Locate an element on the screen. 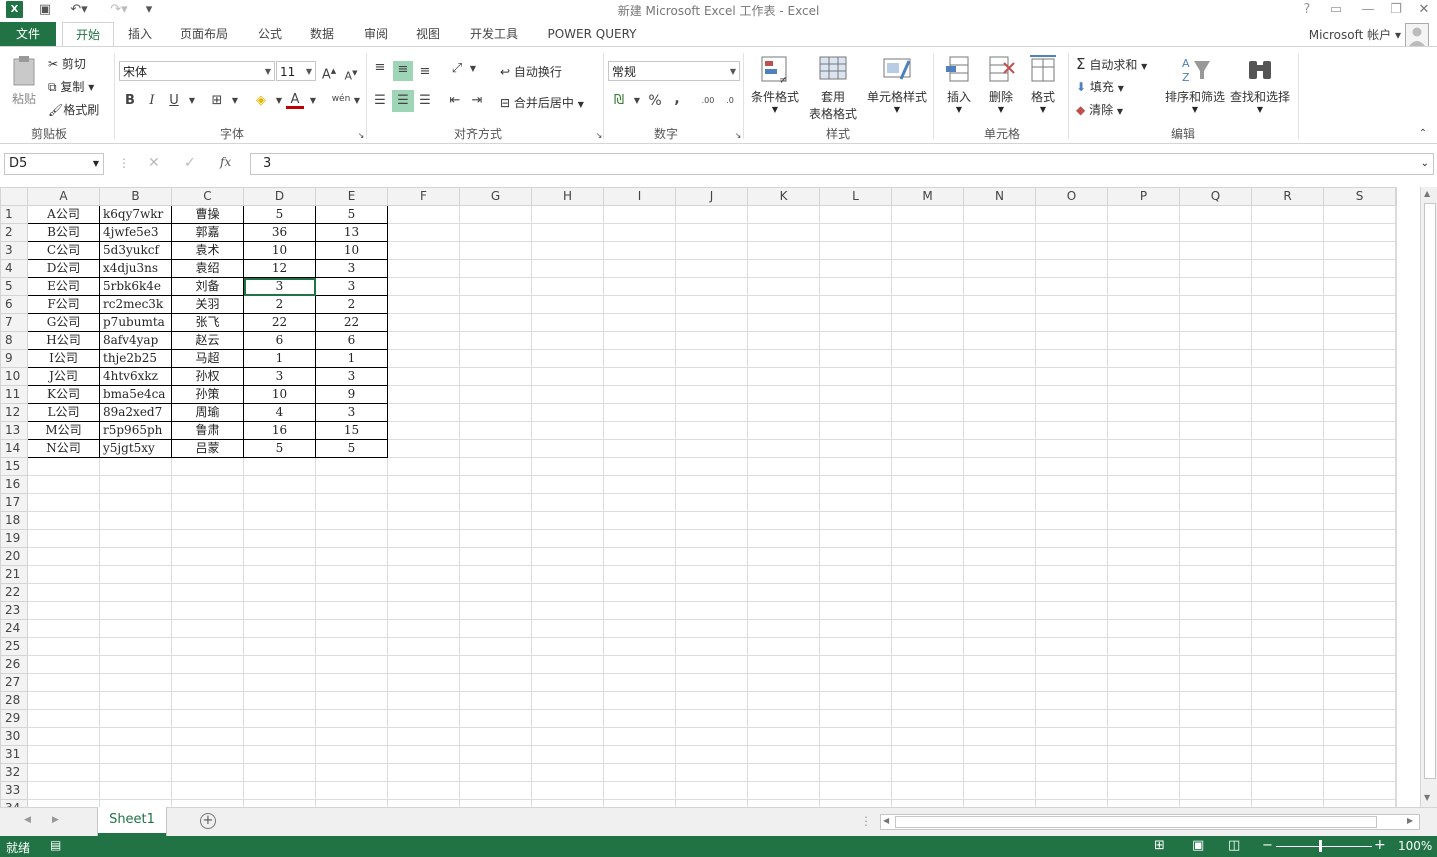 The height and width of the screenshot is (857, 1437). column-header-p: P is located at coordinates (1143, 196).